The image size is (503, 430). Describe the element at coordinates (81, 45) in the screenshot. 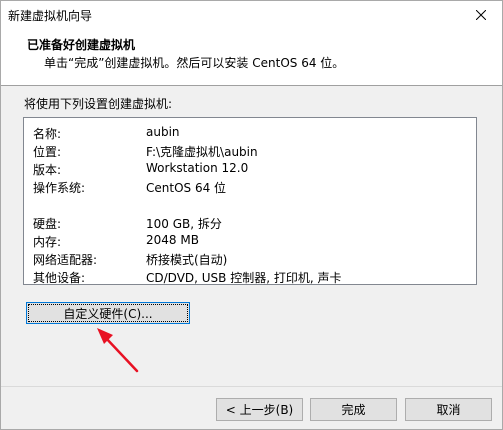

I see `page-title: 已准备好创建虚拟机` at that location.